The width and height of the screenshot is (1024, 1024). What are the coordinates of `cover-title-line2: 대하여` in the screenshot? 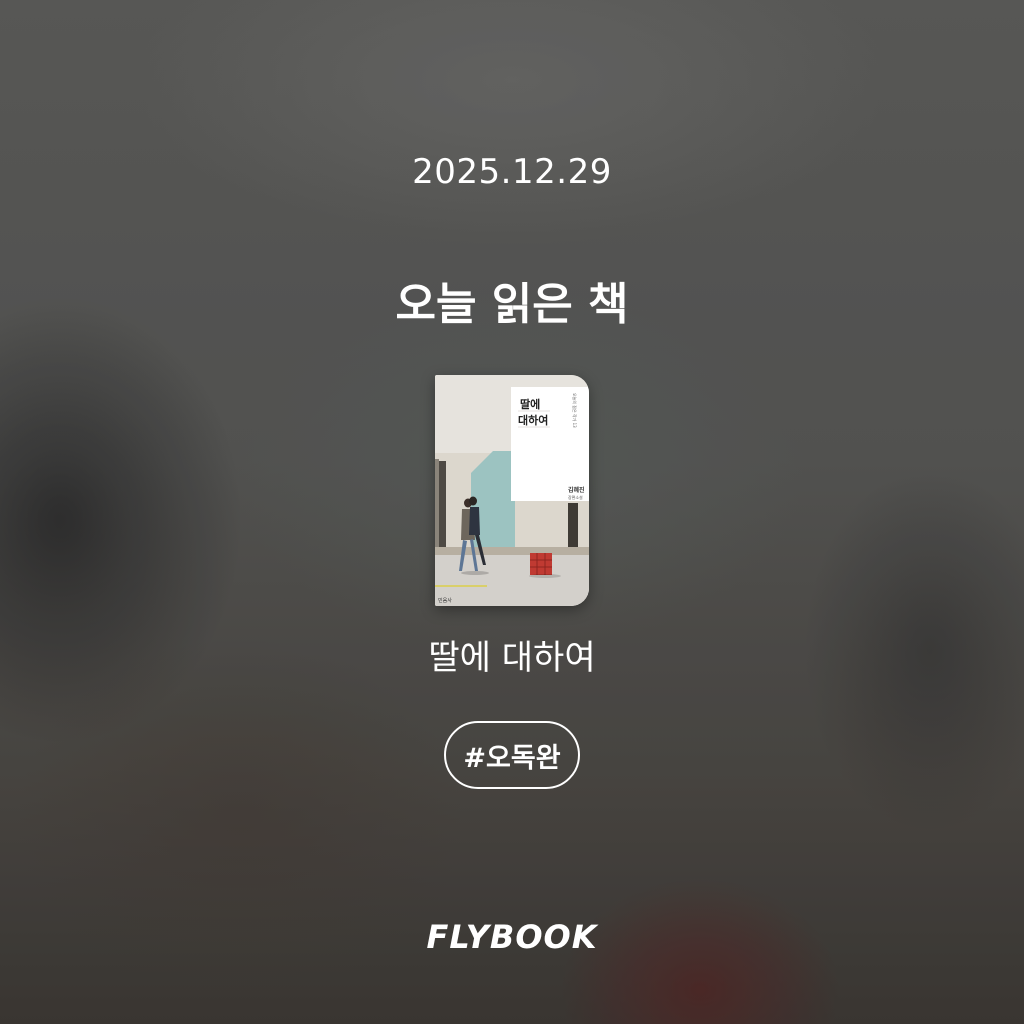 It's located at (533, 420).